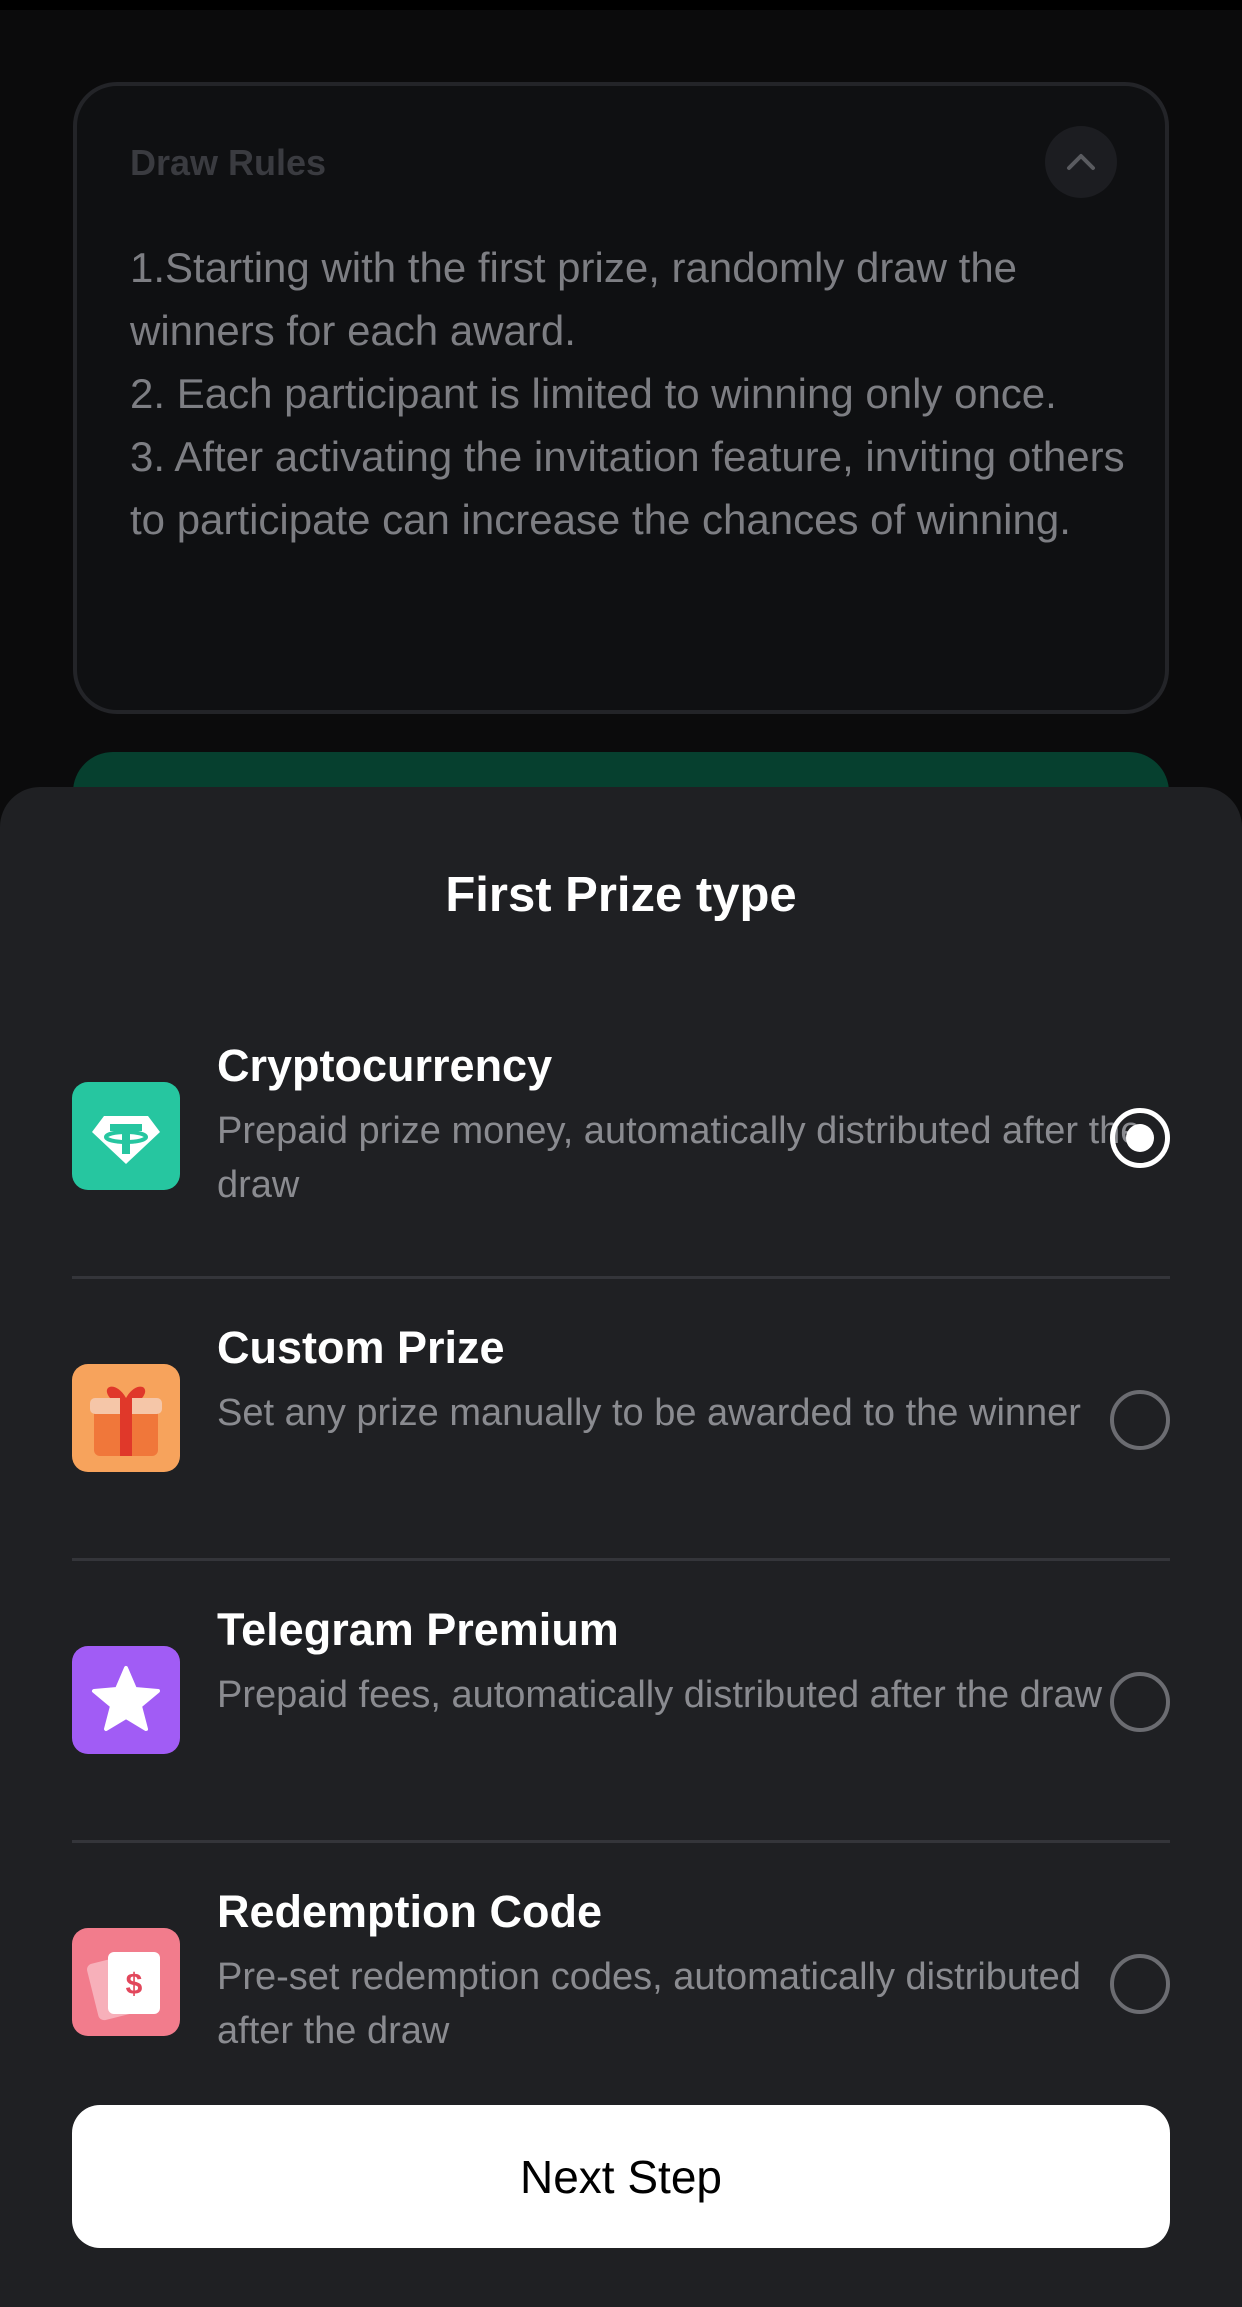  I want to click on redemption-ticket-icon: $, so click(126, 1982).